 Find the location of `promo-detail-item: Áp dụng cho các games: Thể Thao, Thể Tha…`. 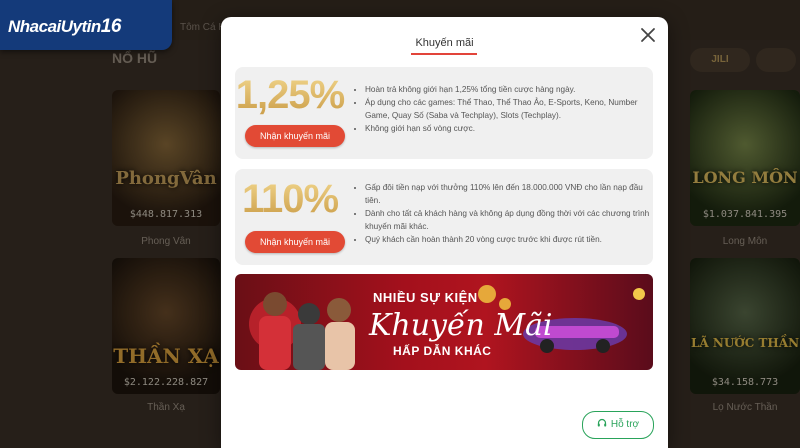

promo-detail-item: Áp dụng cho các games: Thể Thao, Thể Tha… is located at coordinates (509, 109).